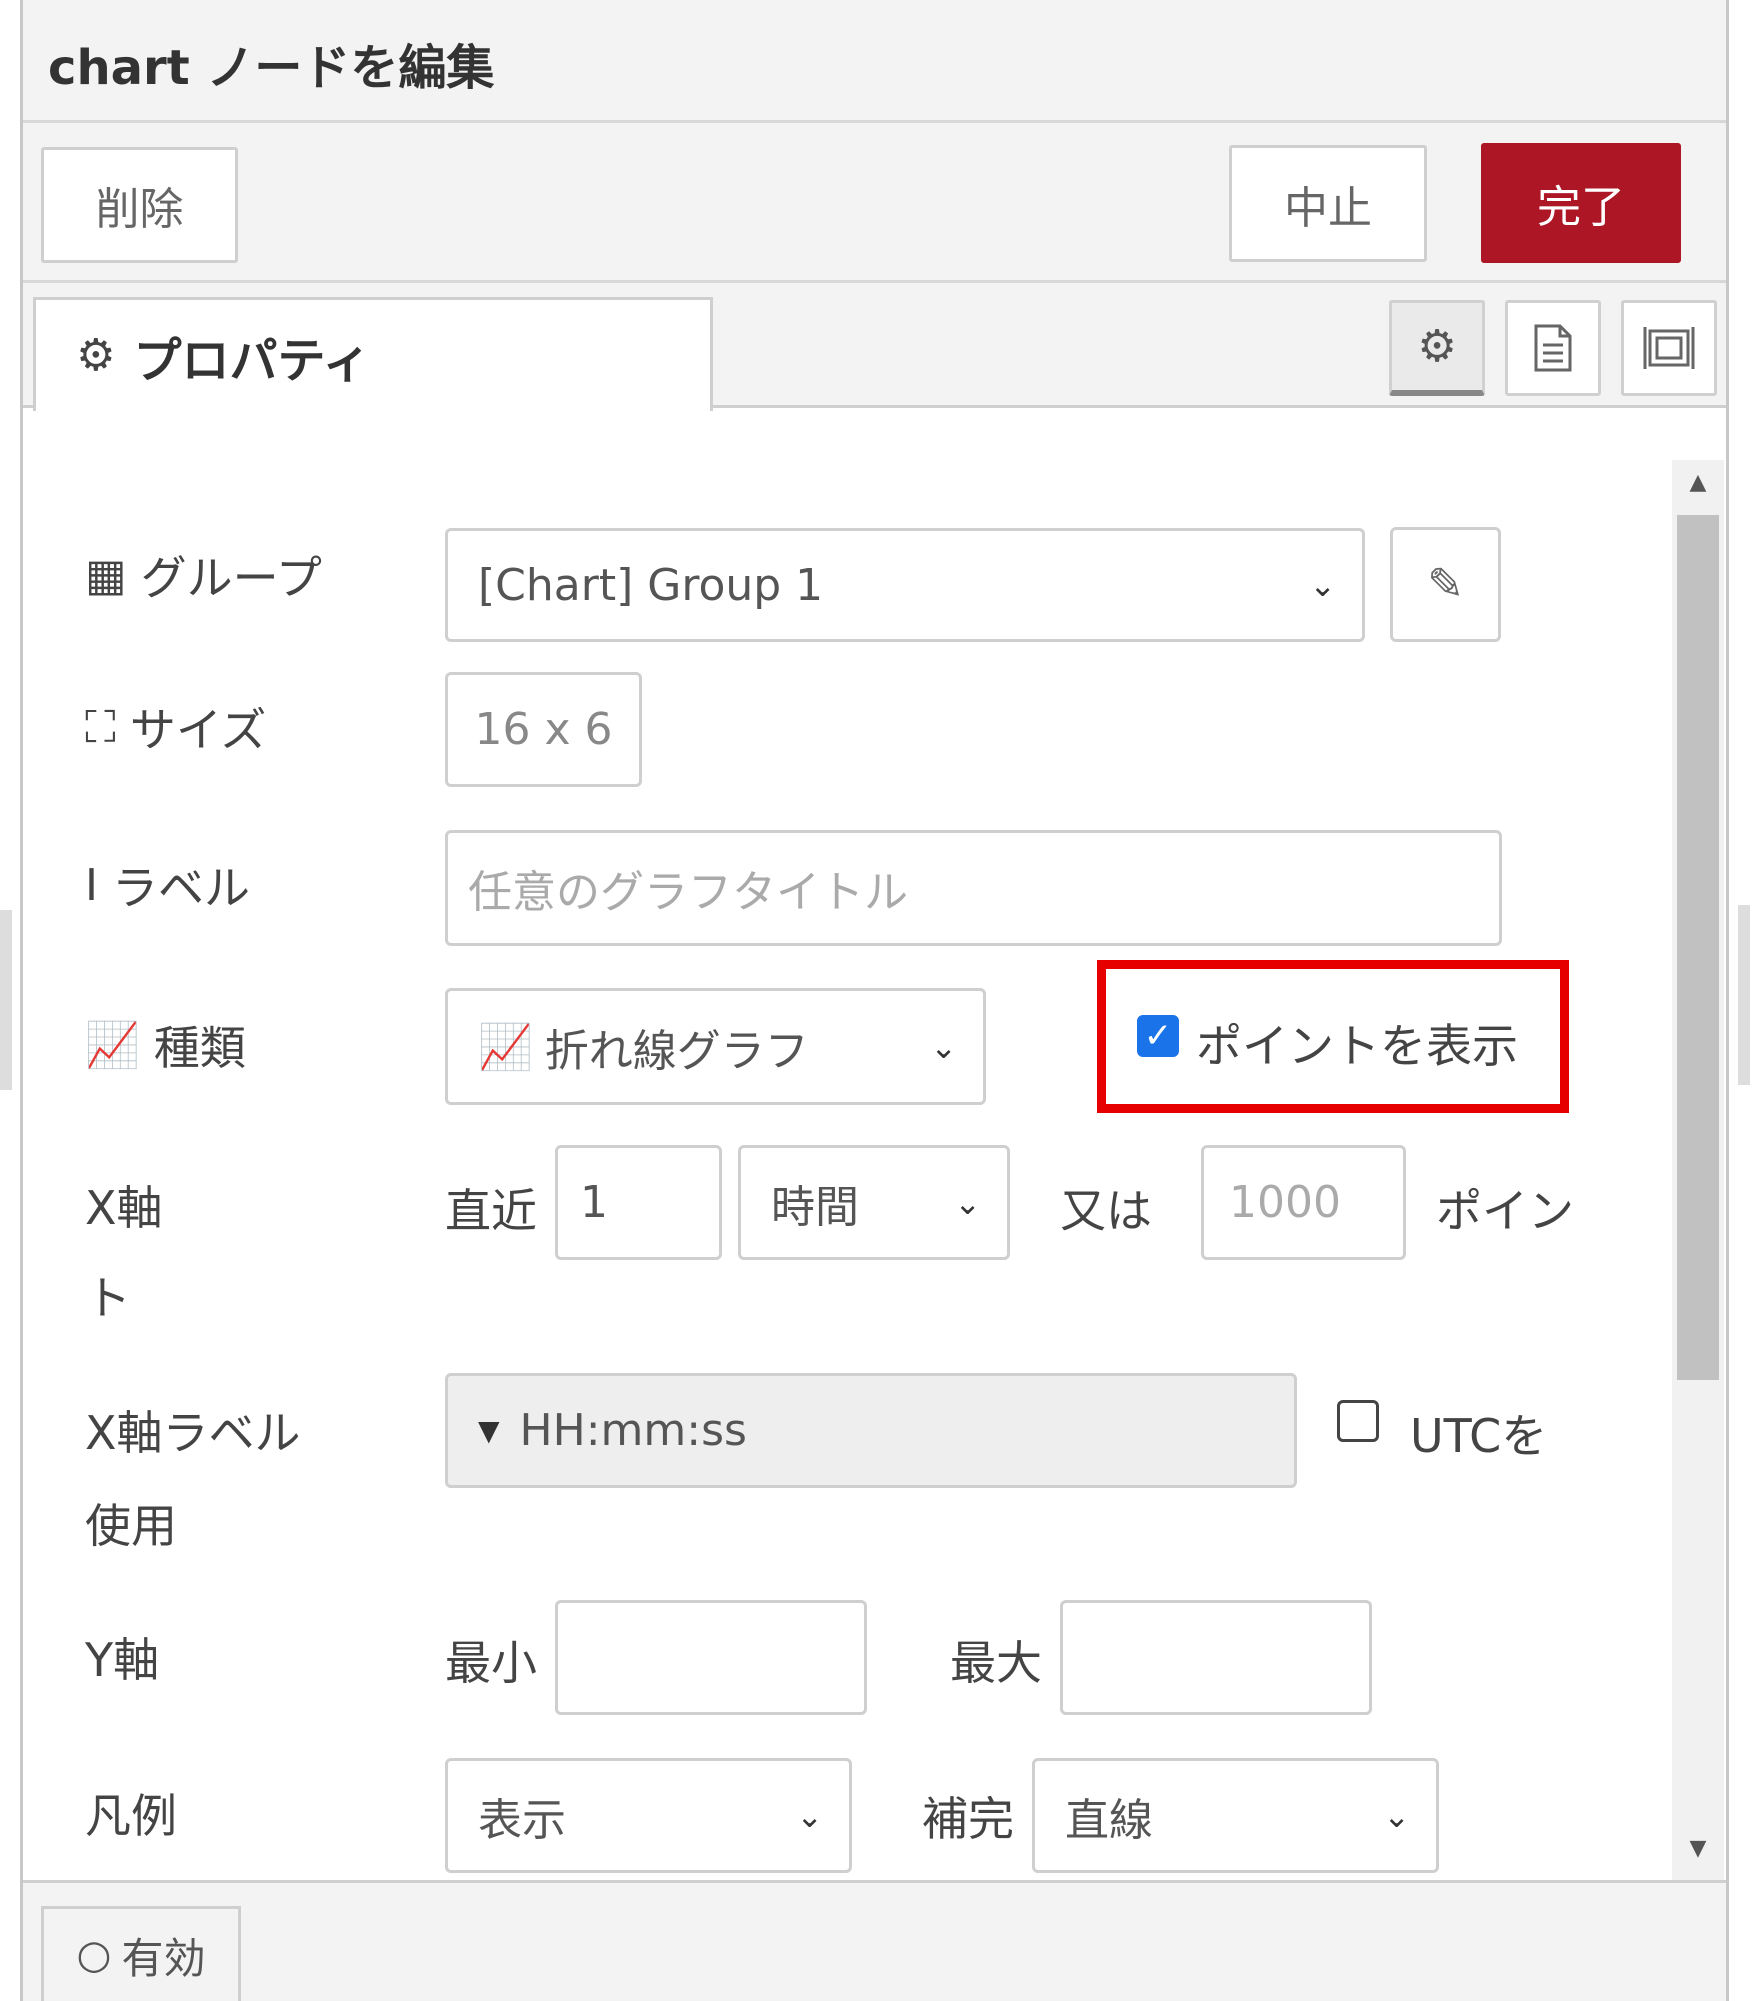 The width and height of the screenshot is (1755, 2001). What do you see at coordinates (271, 68) in the screenshot?
I see `dialog-title: chart ノードを編集` at bounding box center [271, 68].